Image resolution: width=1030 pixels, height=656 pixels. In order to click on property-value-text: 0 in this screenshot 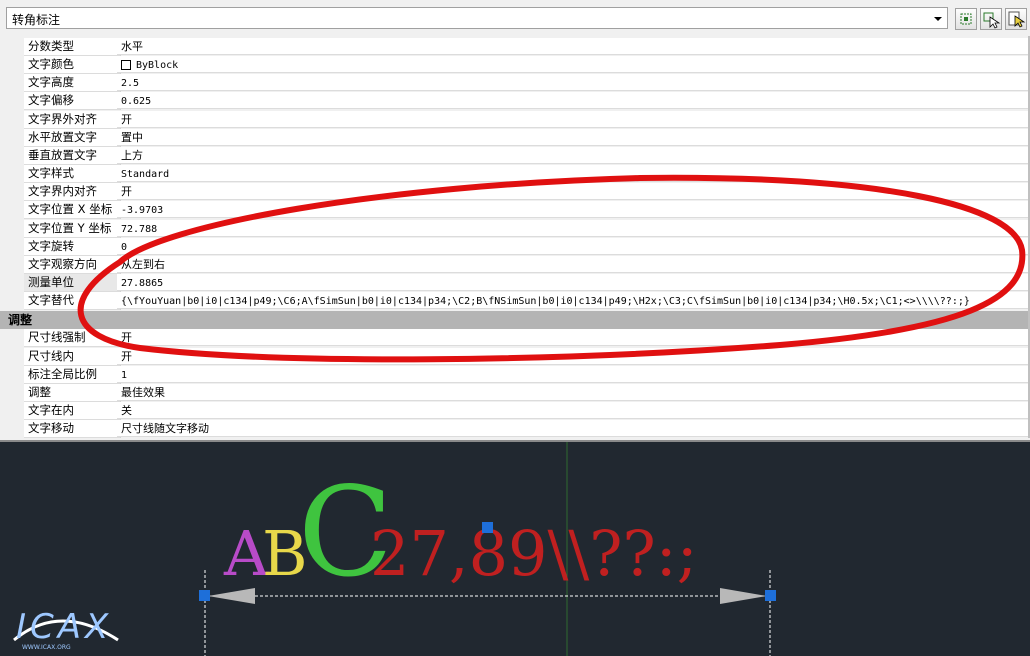, I will do `click(124, 247)`.